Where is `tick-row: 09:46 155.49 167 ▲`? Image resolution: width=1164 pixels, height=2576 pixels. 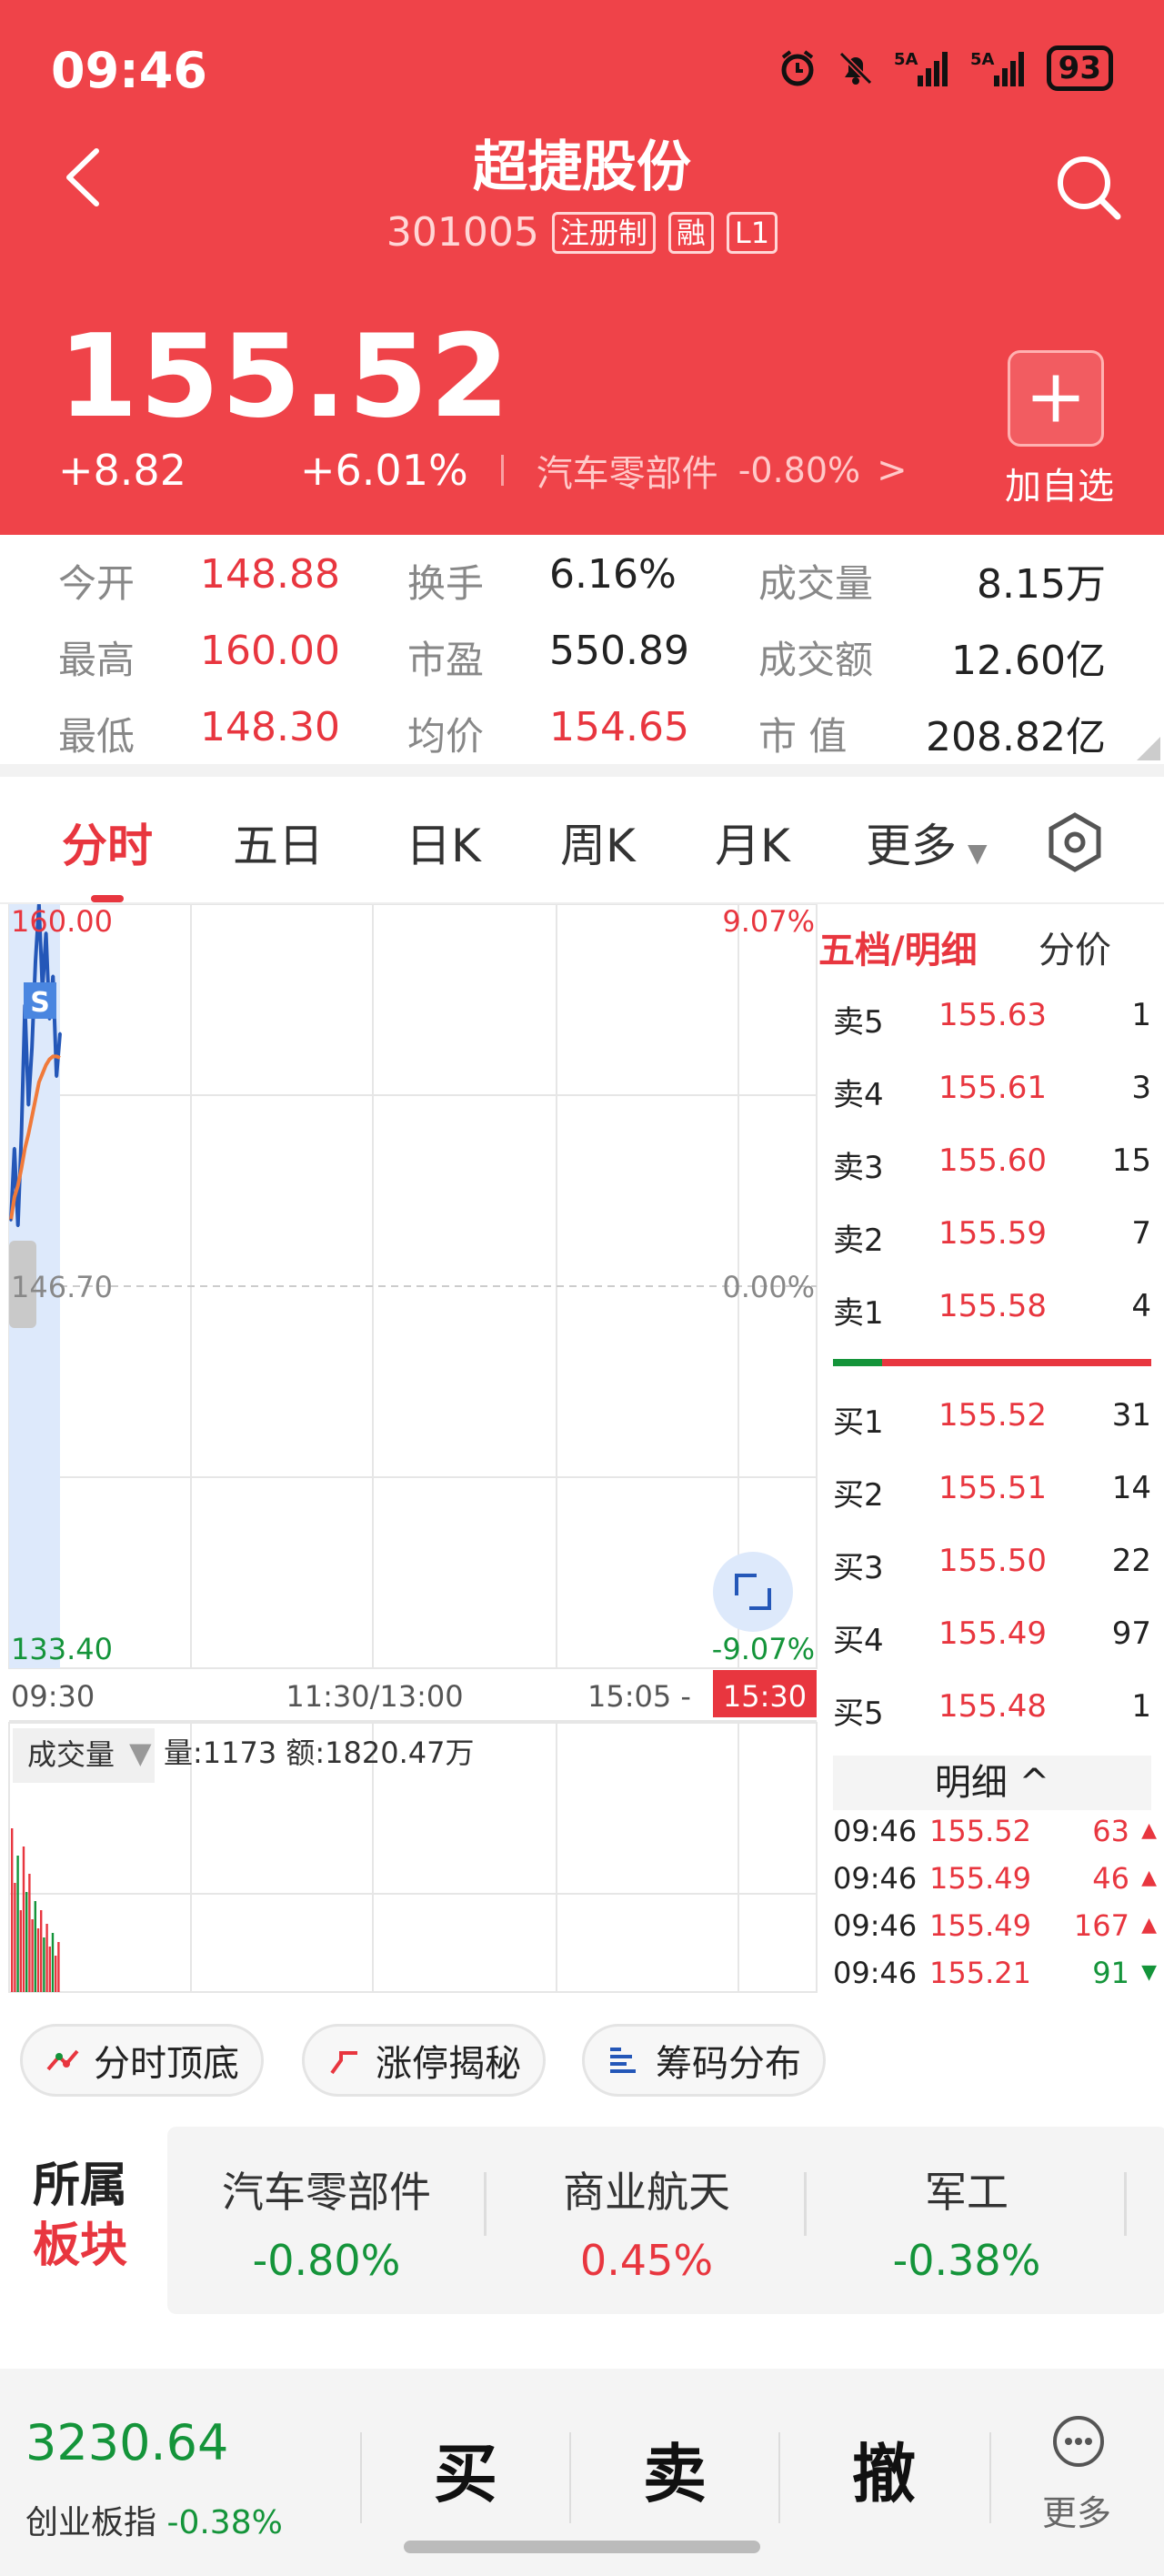 tick-row: 09:46 155.49 167 ▲ is located at coordinates (997, 1932).